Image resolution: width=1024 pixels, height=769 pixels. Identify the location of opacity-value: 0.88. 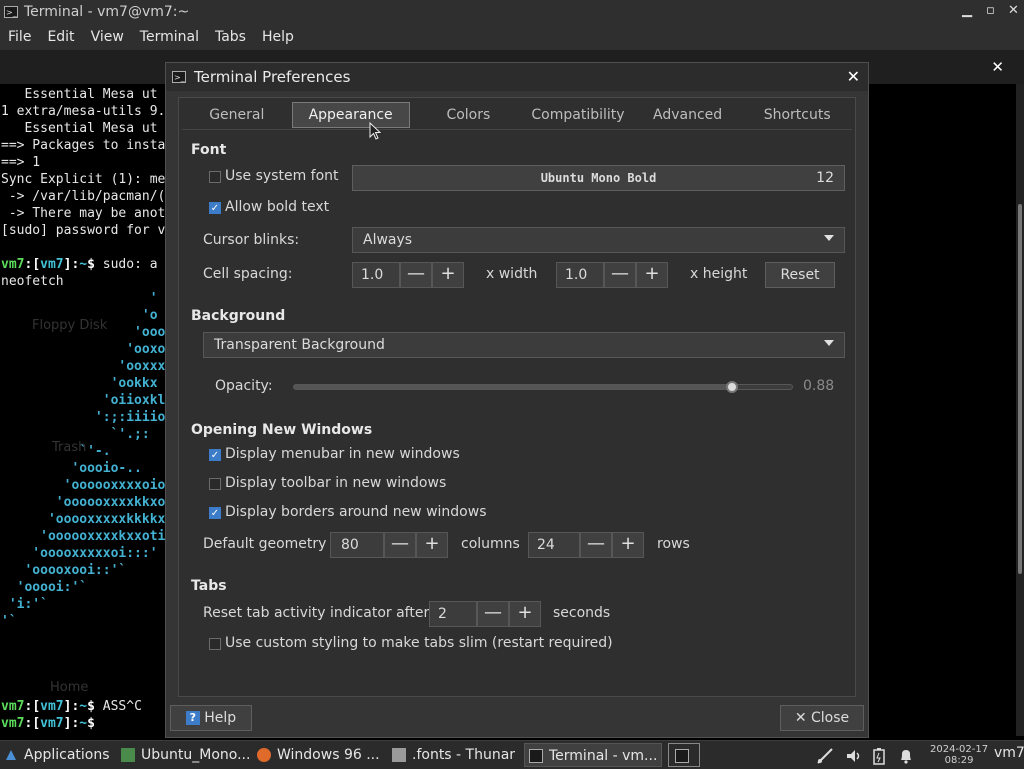
(819, 386).